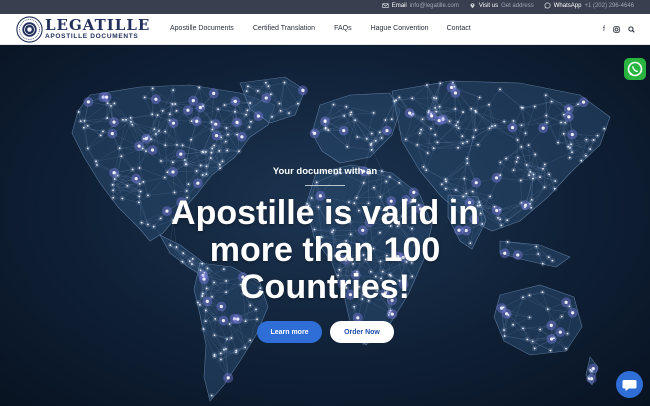  Describe the element at coordinates (325, 185) in the screenshot. I see `hero-divider` at that location.